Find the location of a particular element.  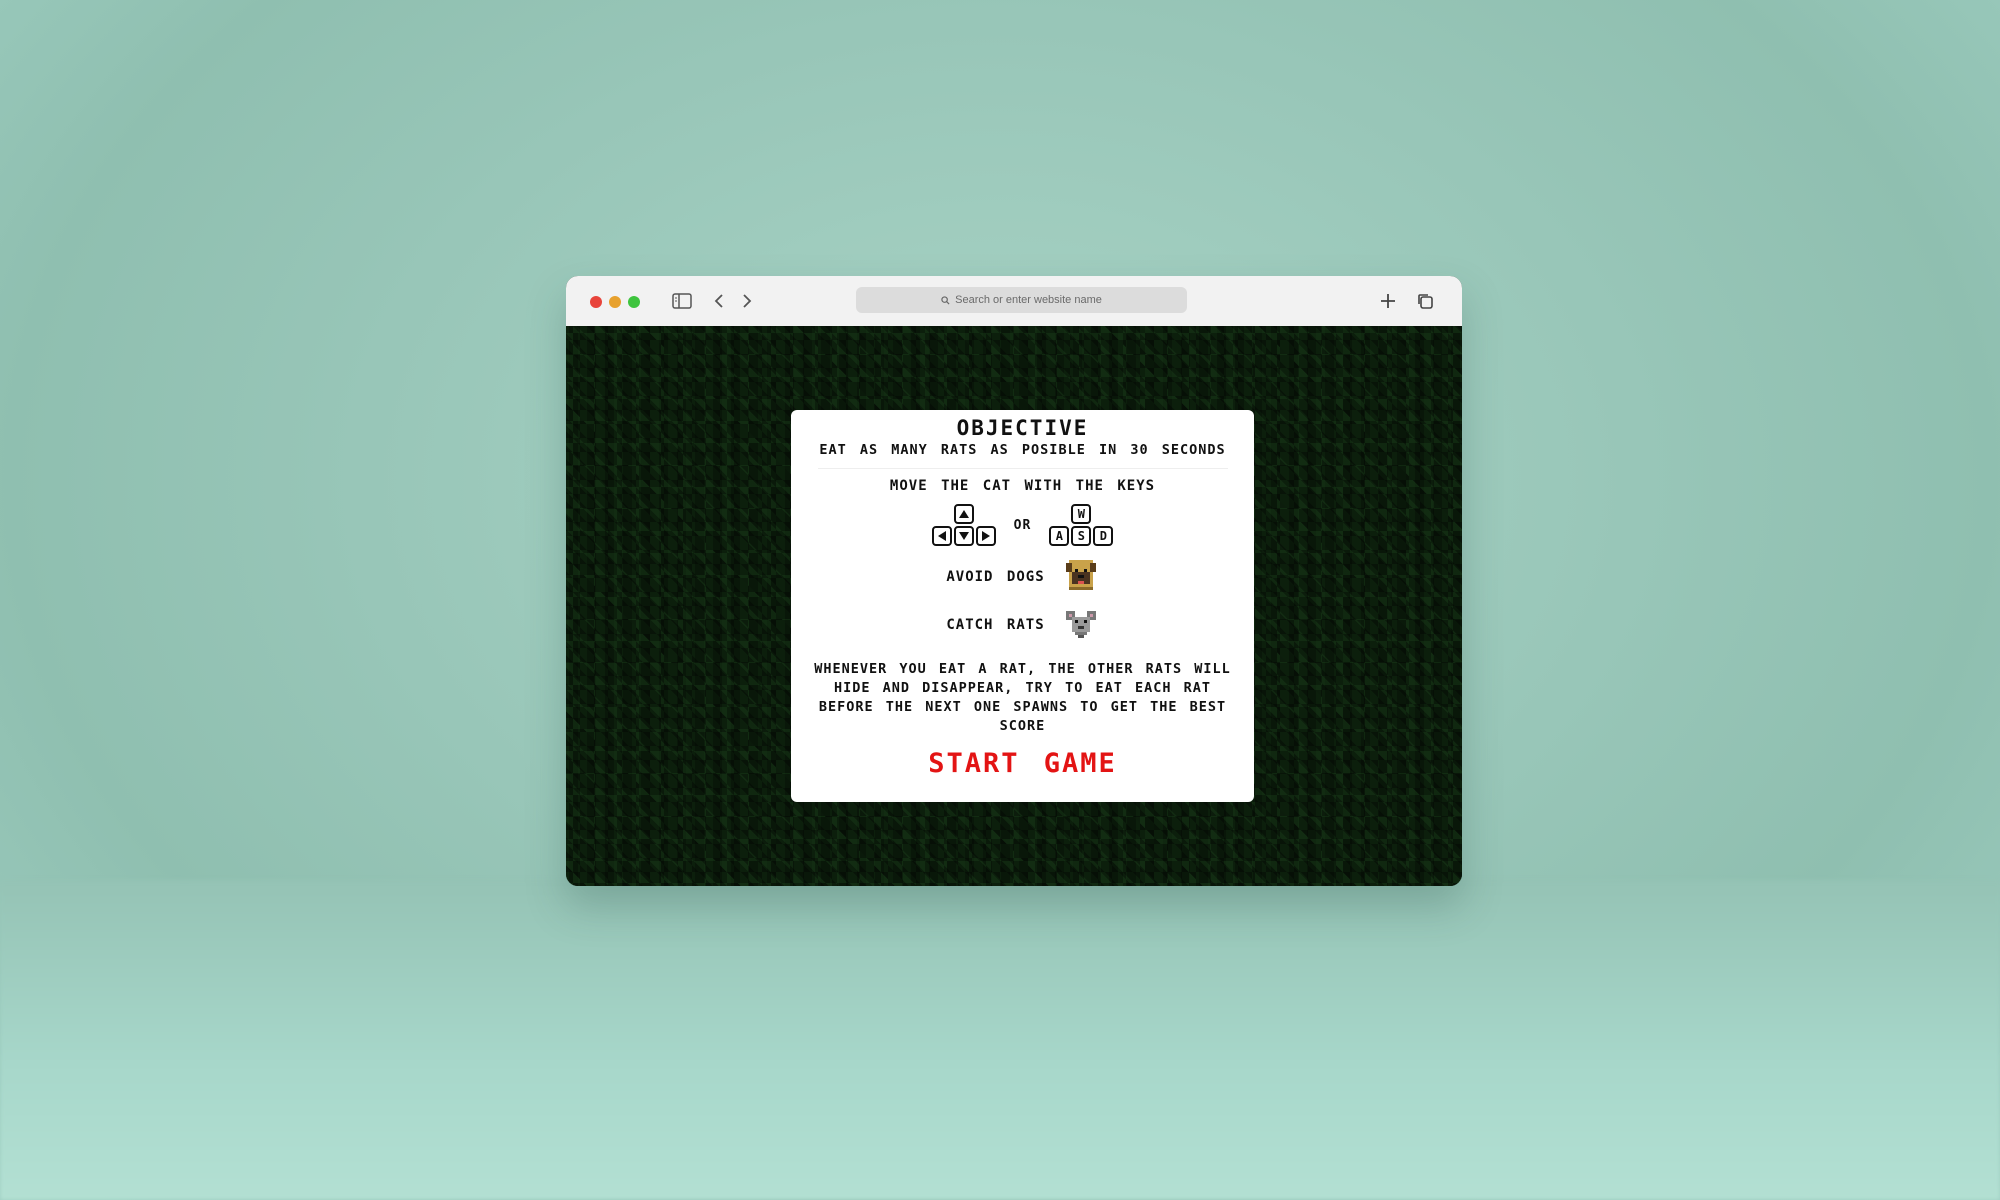

arrow-right-icon is located at coordinates (985, 536).